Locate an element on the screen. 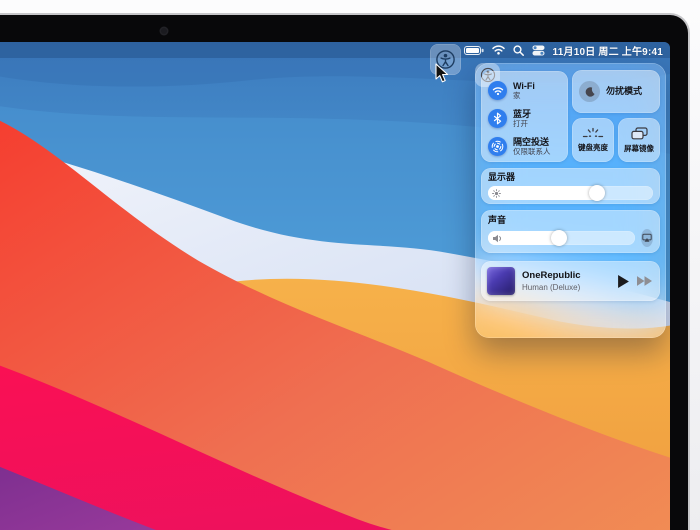  sound-card: 声音 is located at coordinates (570, 231).